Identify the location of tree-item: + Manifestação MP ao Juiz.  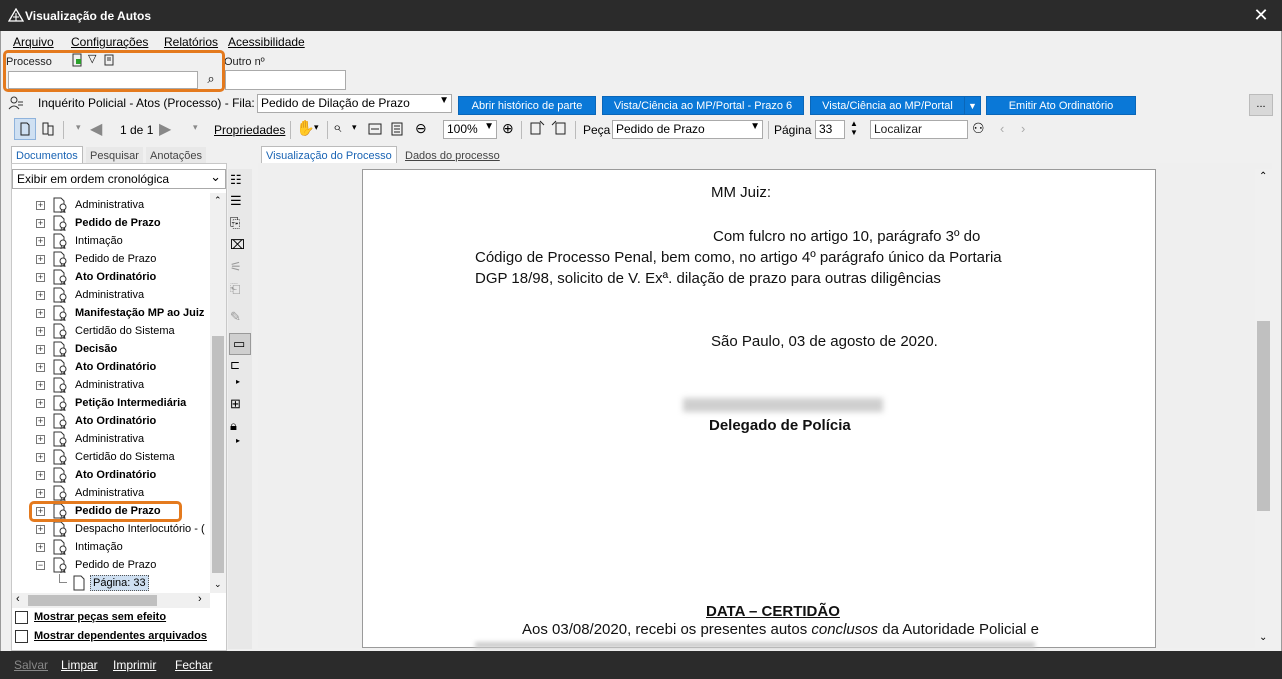
(111, 313).